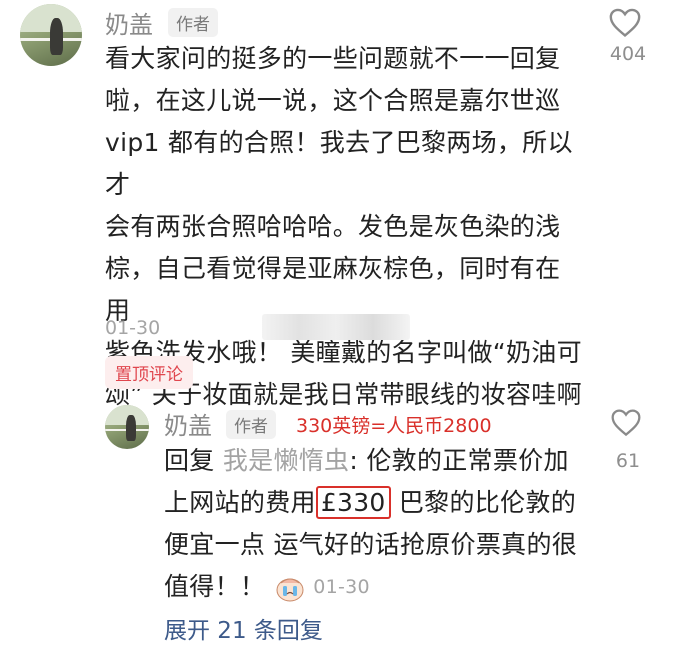  I want to click on text-line: 值得！！ 01-30, so click(379, 587).